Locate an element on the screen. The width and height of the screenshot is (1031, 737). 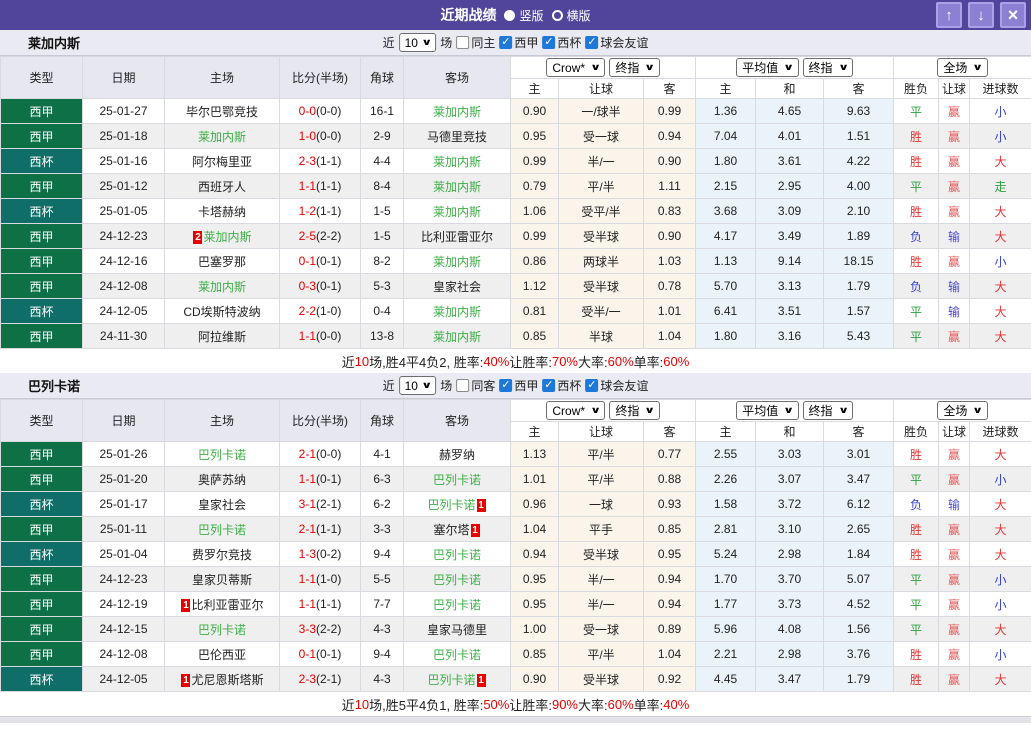
home-team-name: 莱加内斯 is located at coordinates (227, 236).